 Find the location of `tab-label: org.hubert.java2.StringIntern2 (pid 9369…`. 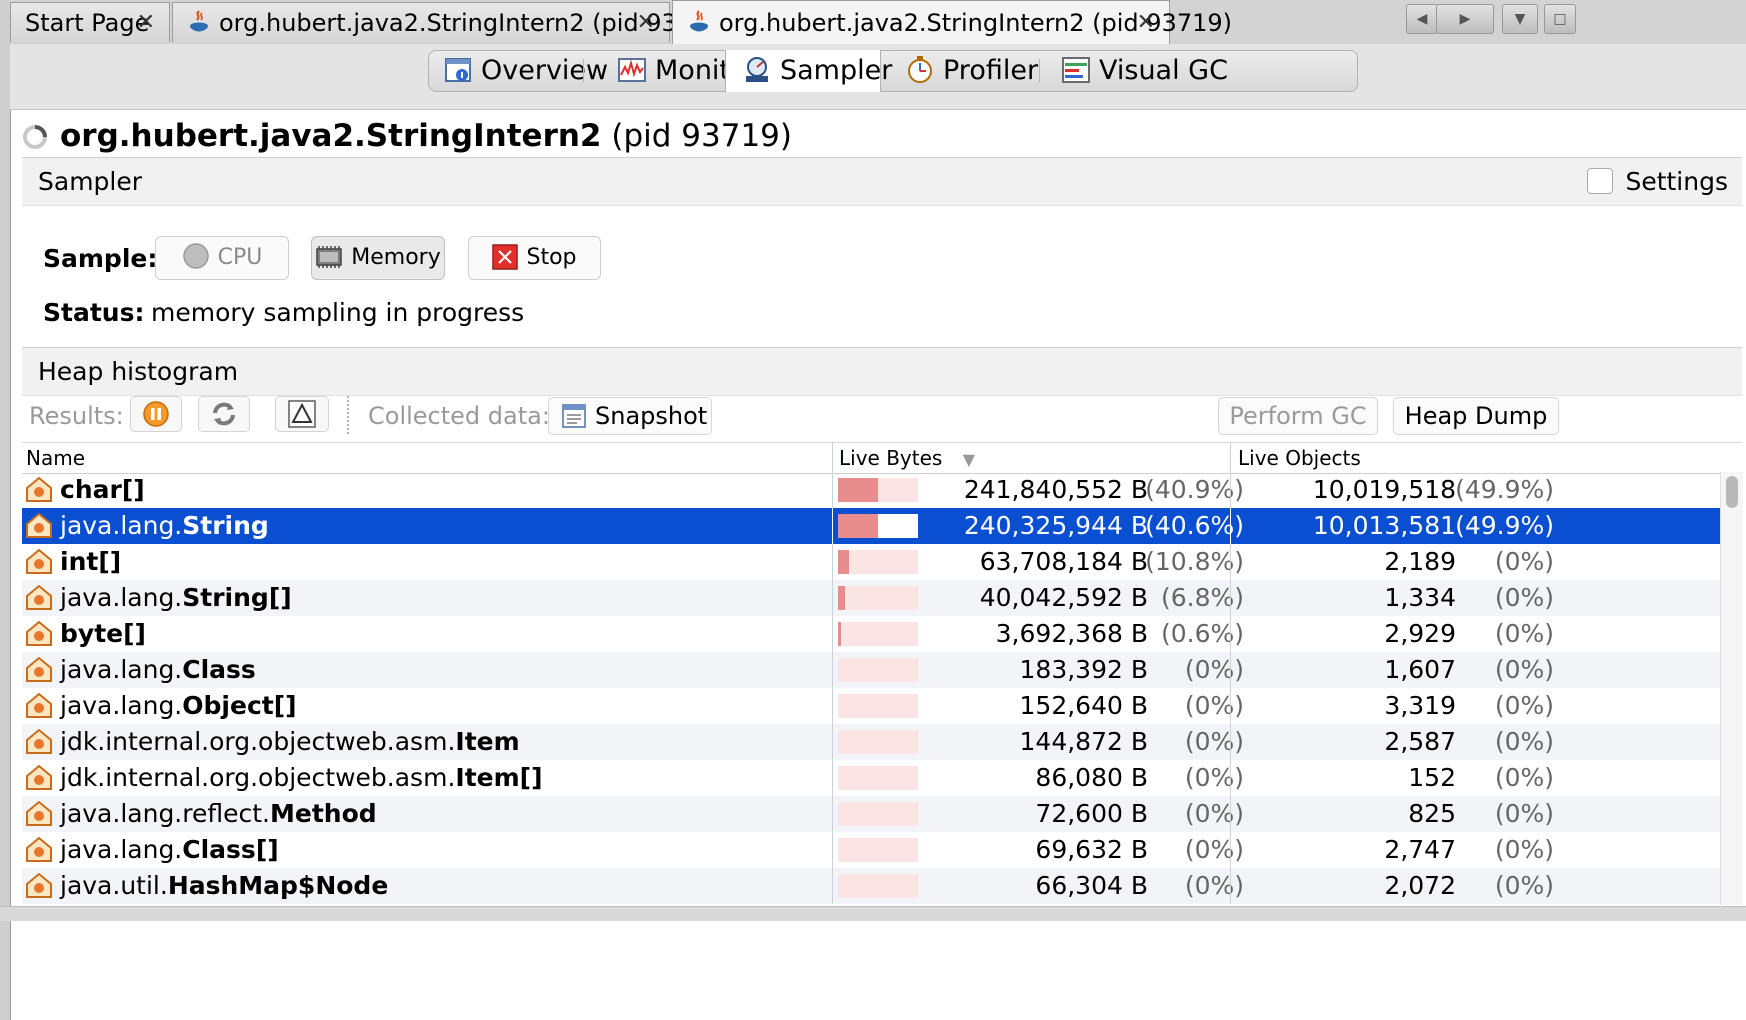

tab-label: org.hubert.java2.StringIntern2 (pid 9369… is located at coordinates (475, 23).